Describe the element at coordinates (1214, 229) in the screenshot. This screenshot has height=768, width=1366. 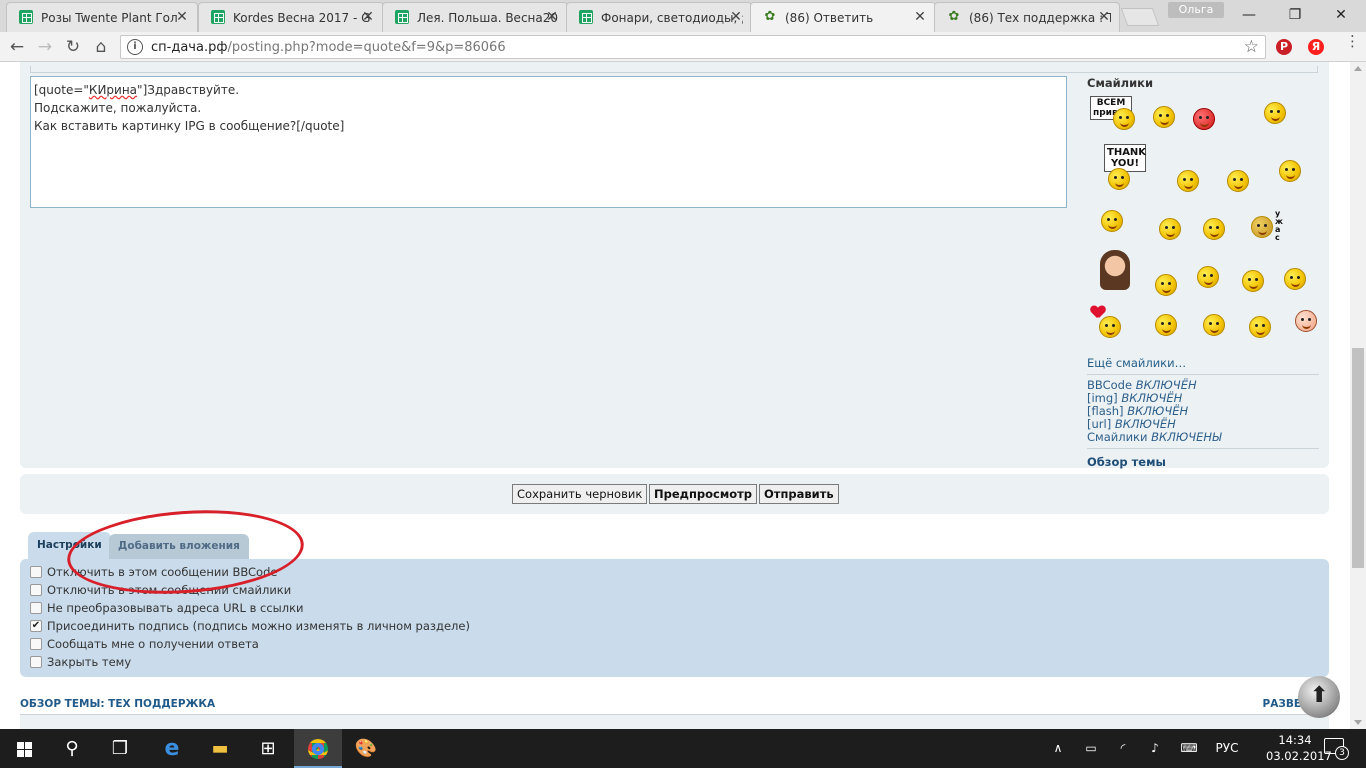
I see `smiley-teeth` at that location.